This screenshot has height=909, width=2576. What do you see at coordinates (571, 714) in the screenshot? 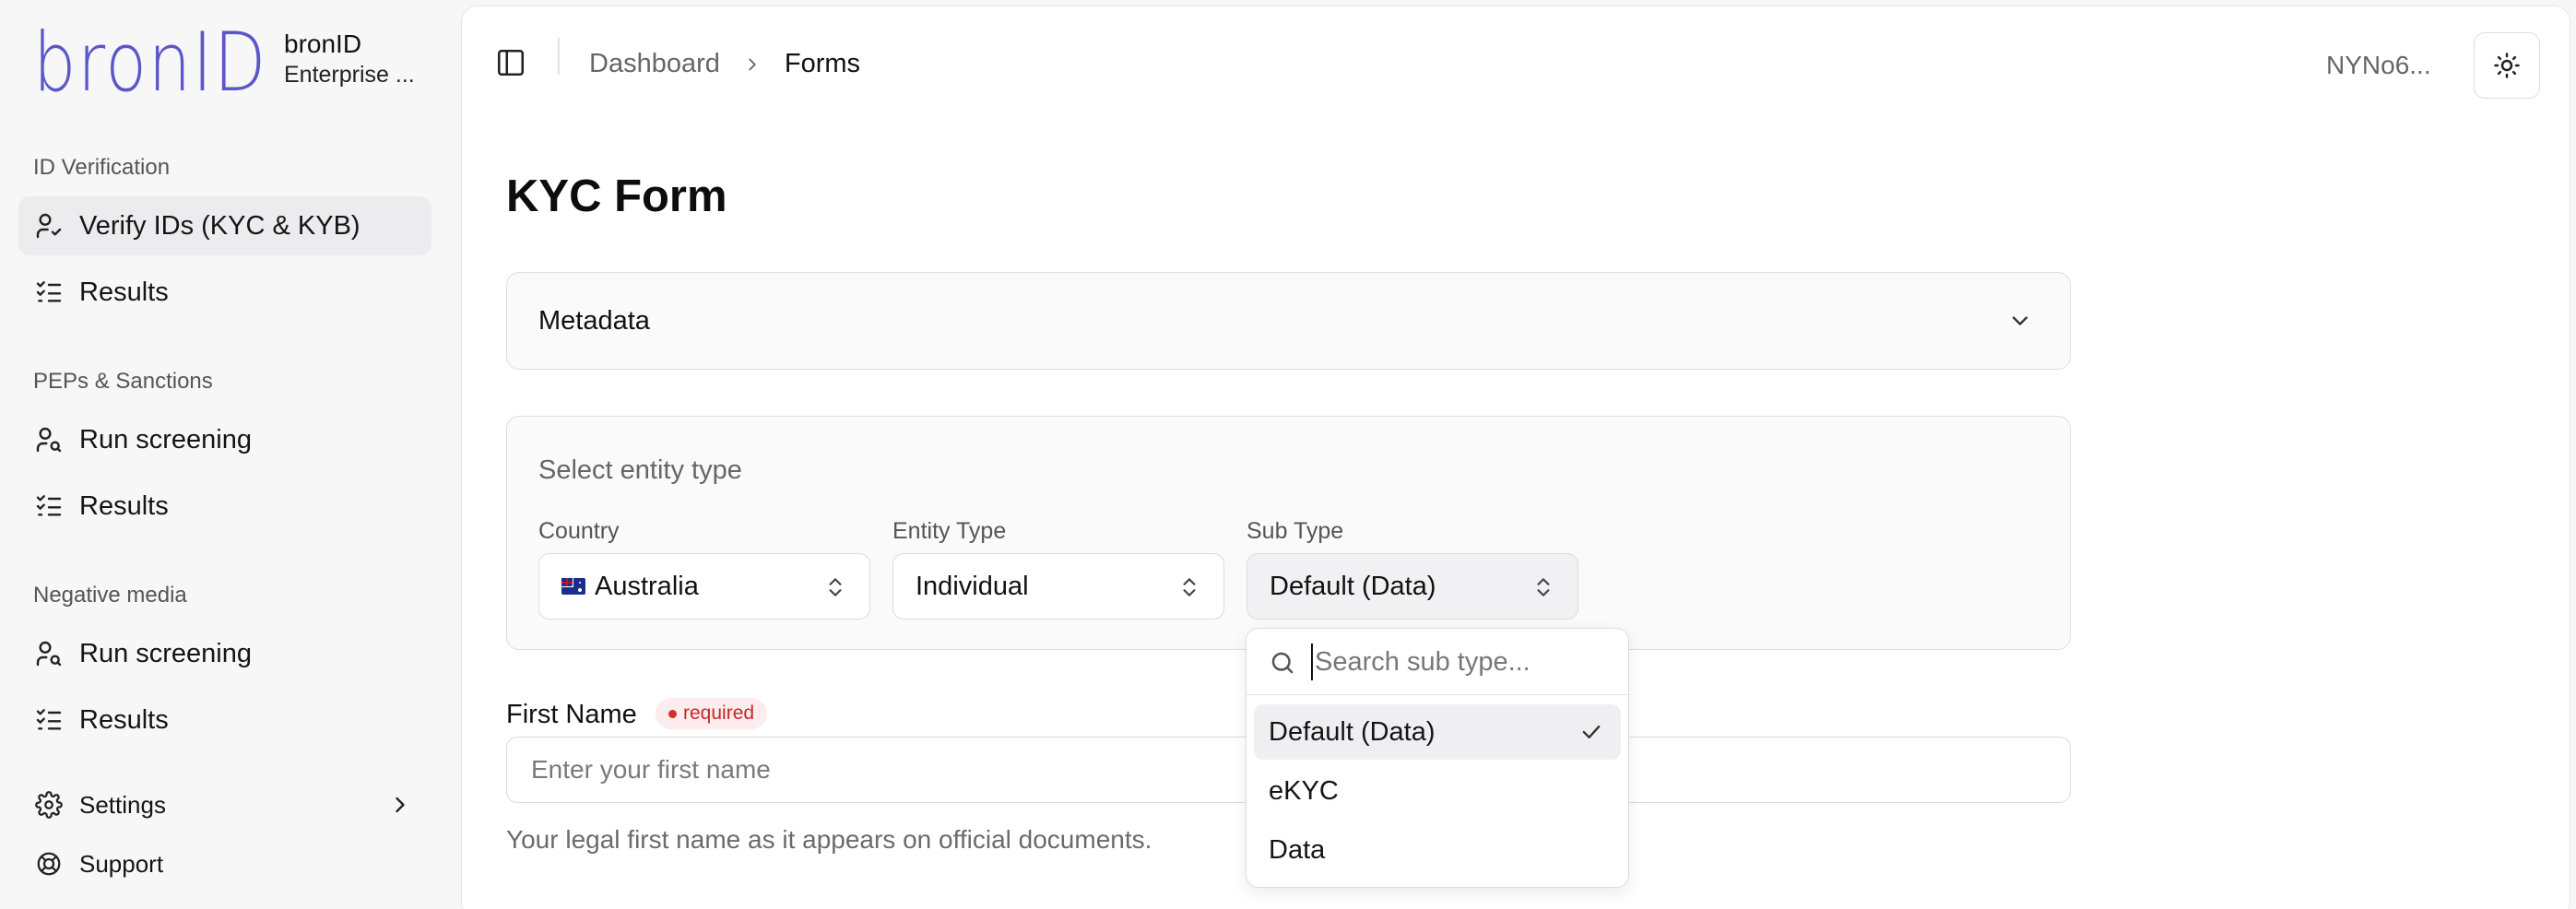
I see `first-name-label: First Name` at bounding box center [571, 714].